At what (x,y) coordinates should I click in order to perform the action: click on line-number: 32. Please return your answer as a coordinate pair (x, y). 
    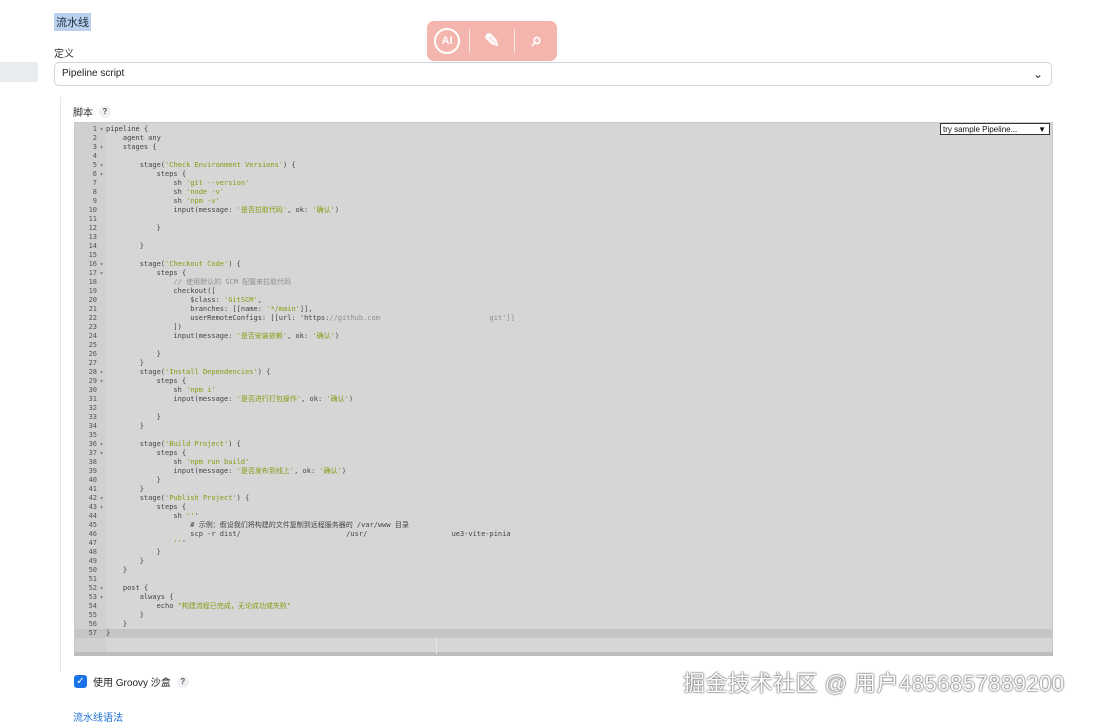
    Looking at the image, I should click on (92, 408).